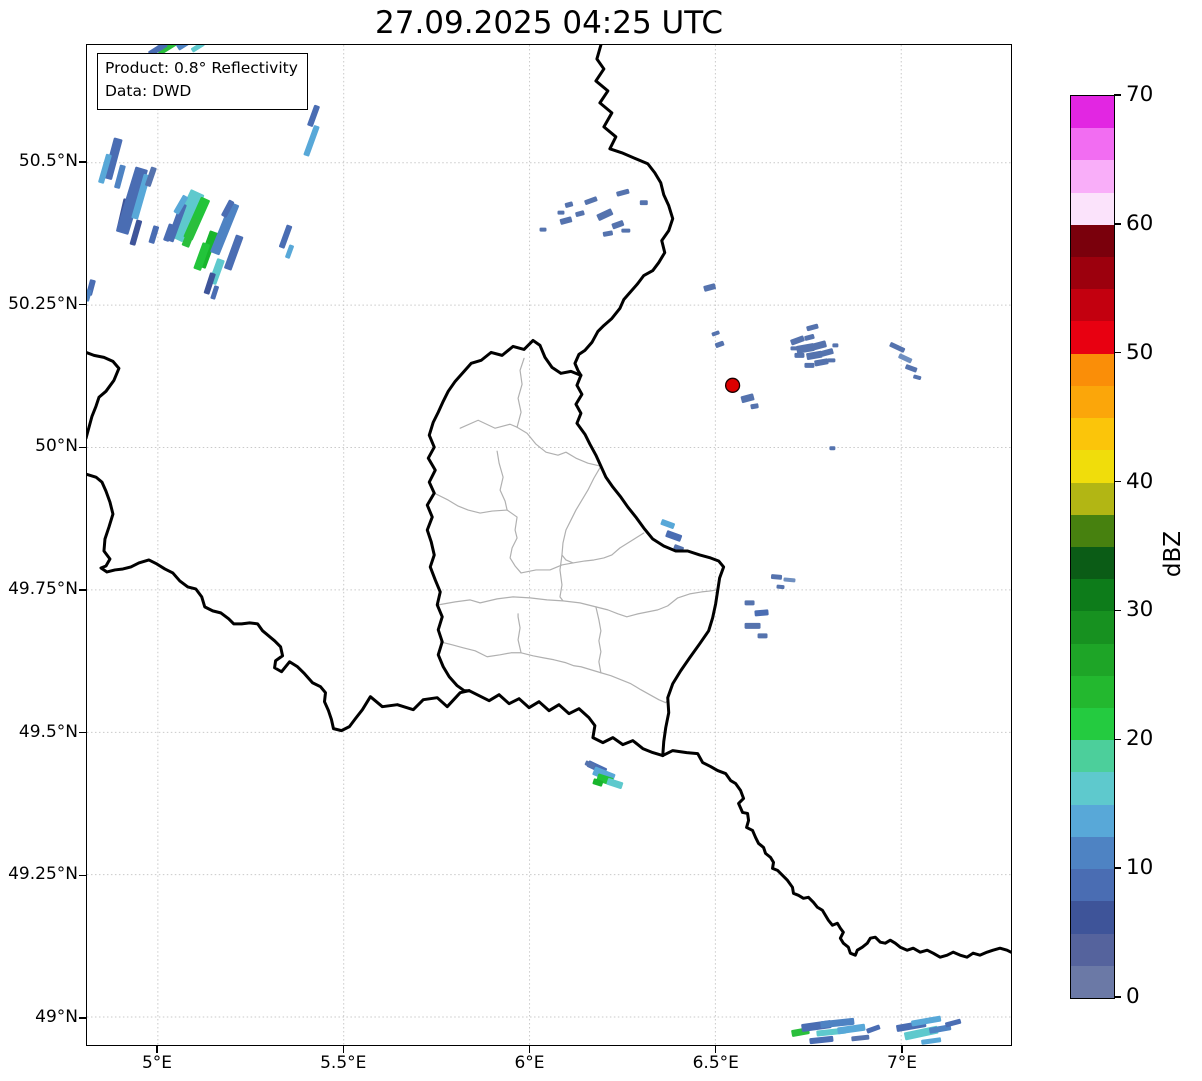  I want to click on colorbar-tick-label: 50, so click(1140, 352).